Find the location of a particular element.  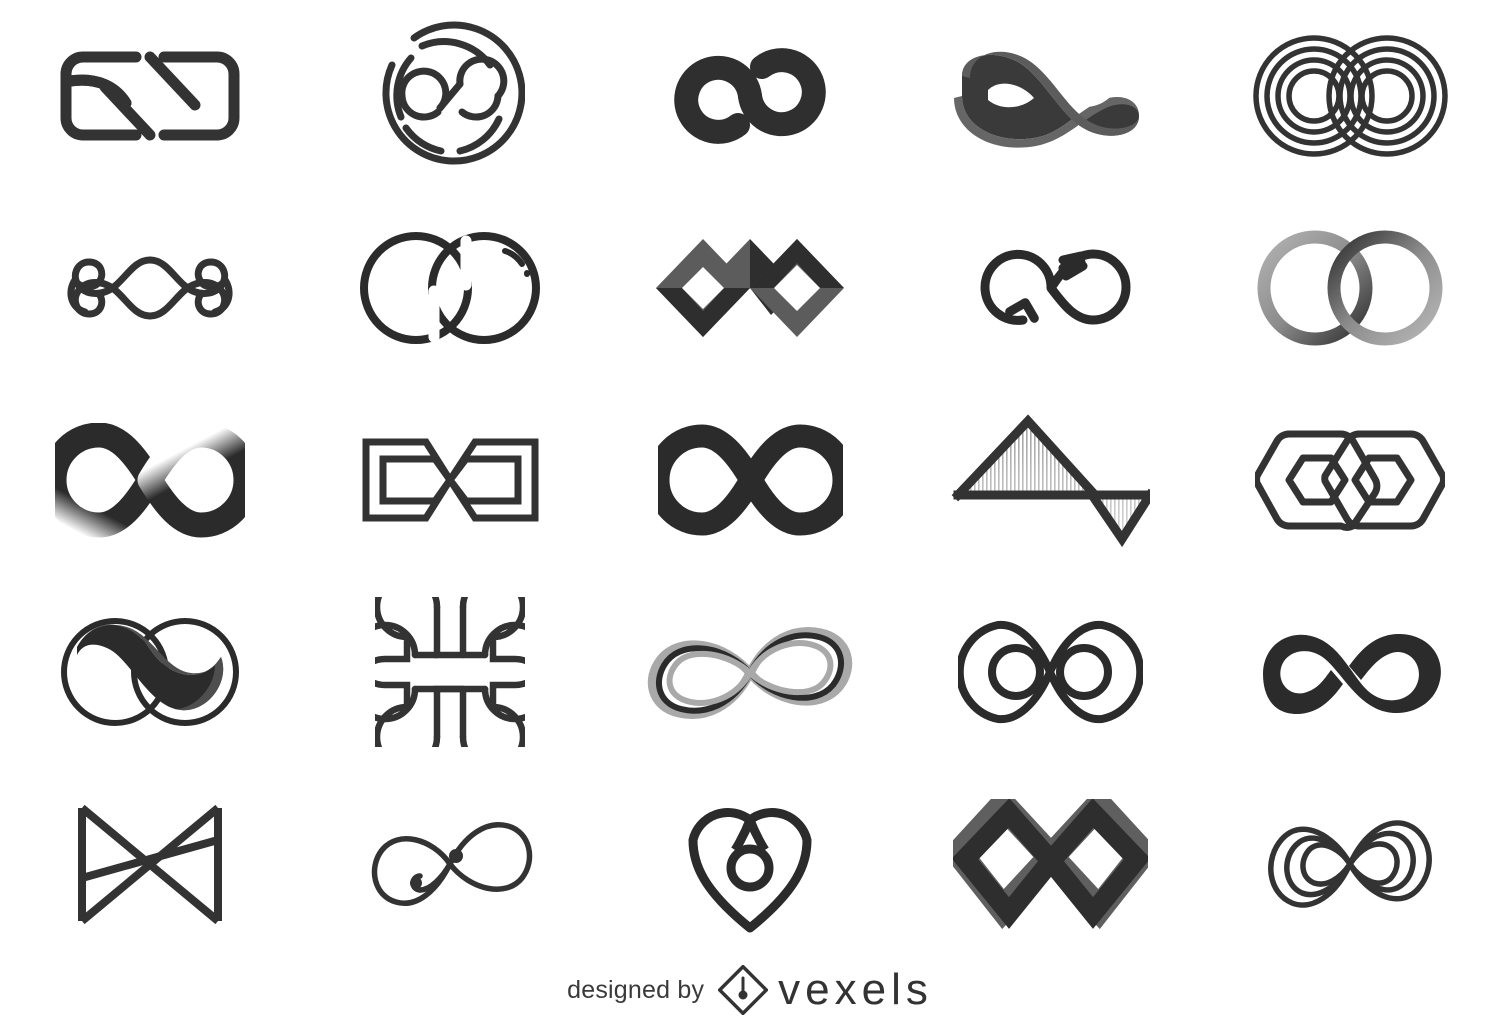

icon-cell-geometric-bowtie-lines-infinity is located at coordinates (150, 864).